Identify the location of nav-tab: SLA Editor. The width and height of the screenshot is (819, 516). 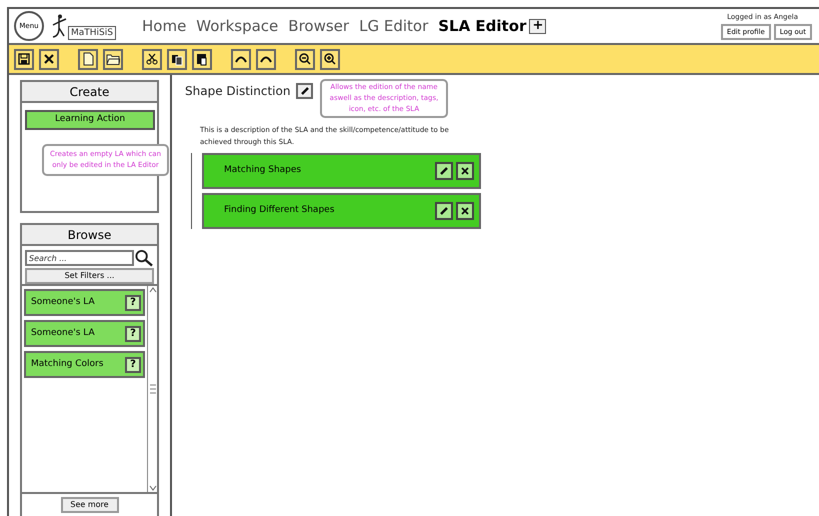
(482, 26).